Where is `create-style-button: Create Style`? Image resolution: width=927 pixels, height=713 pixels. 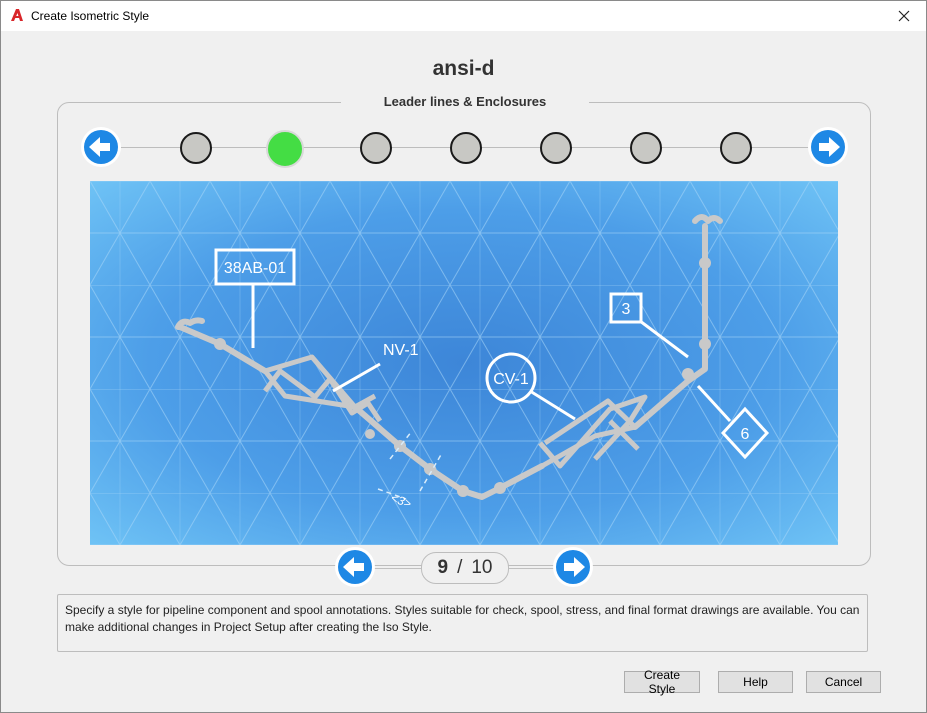 create-style-button: Create Style is located at coordinates (662, 682).